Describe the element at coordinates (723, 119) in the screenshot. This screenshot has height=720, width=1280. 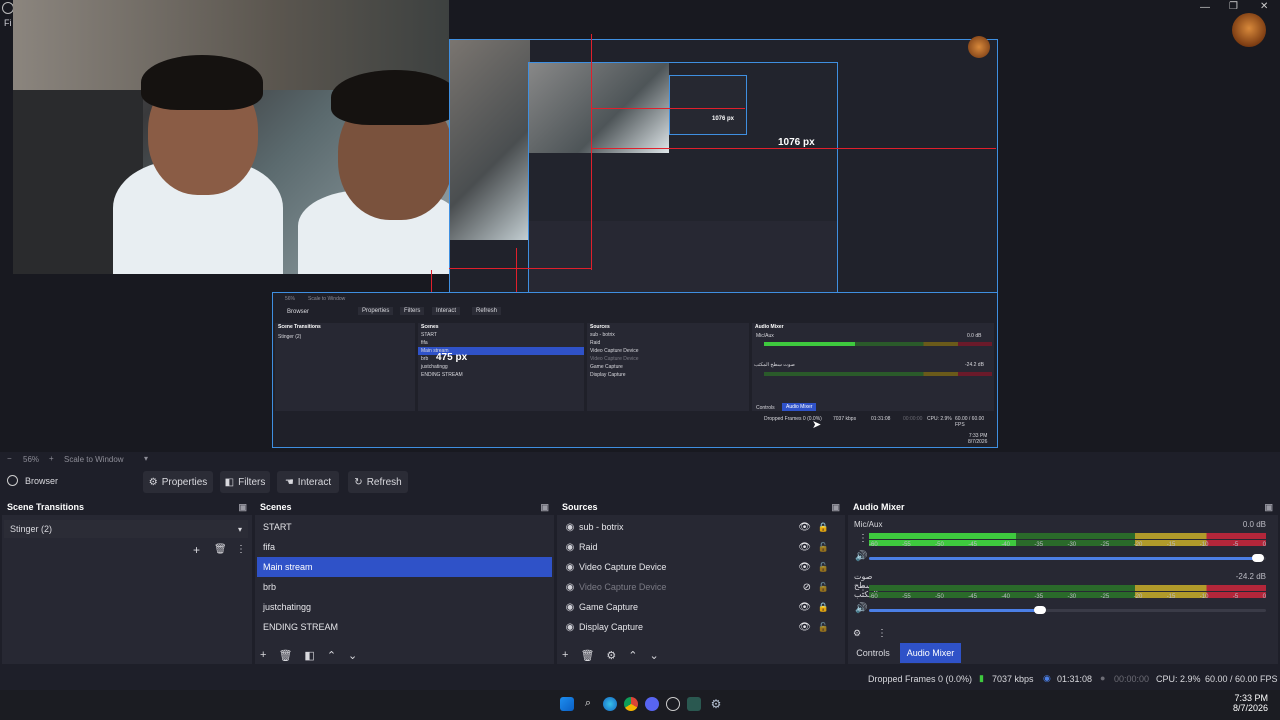
I see `guide-label-inner: 1076 px` at that location.